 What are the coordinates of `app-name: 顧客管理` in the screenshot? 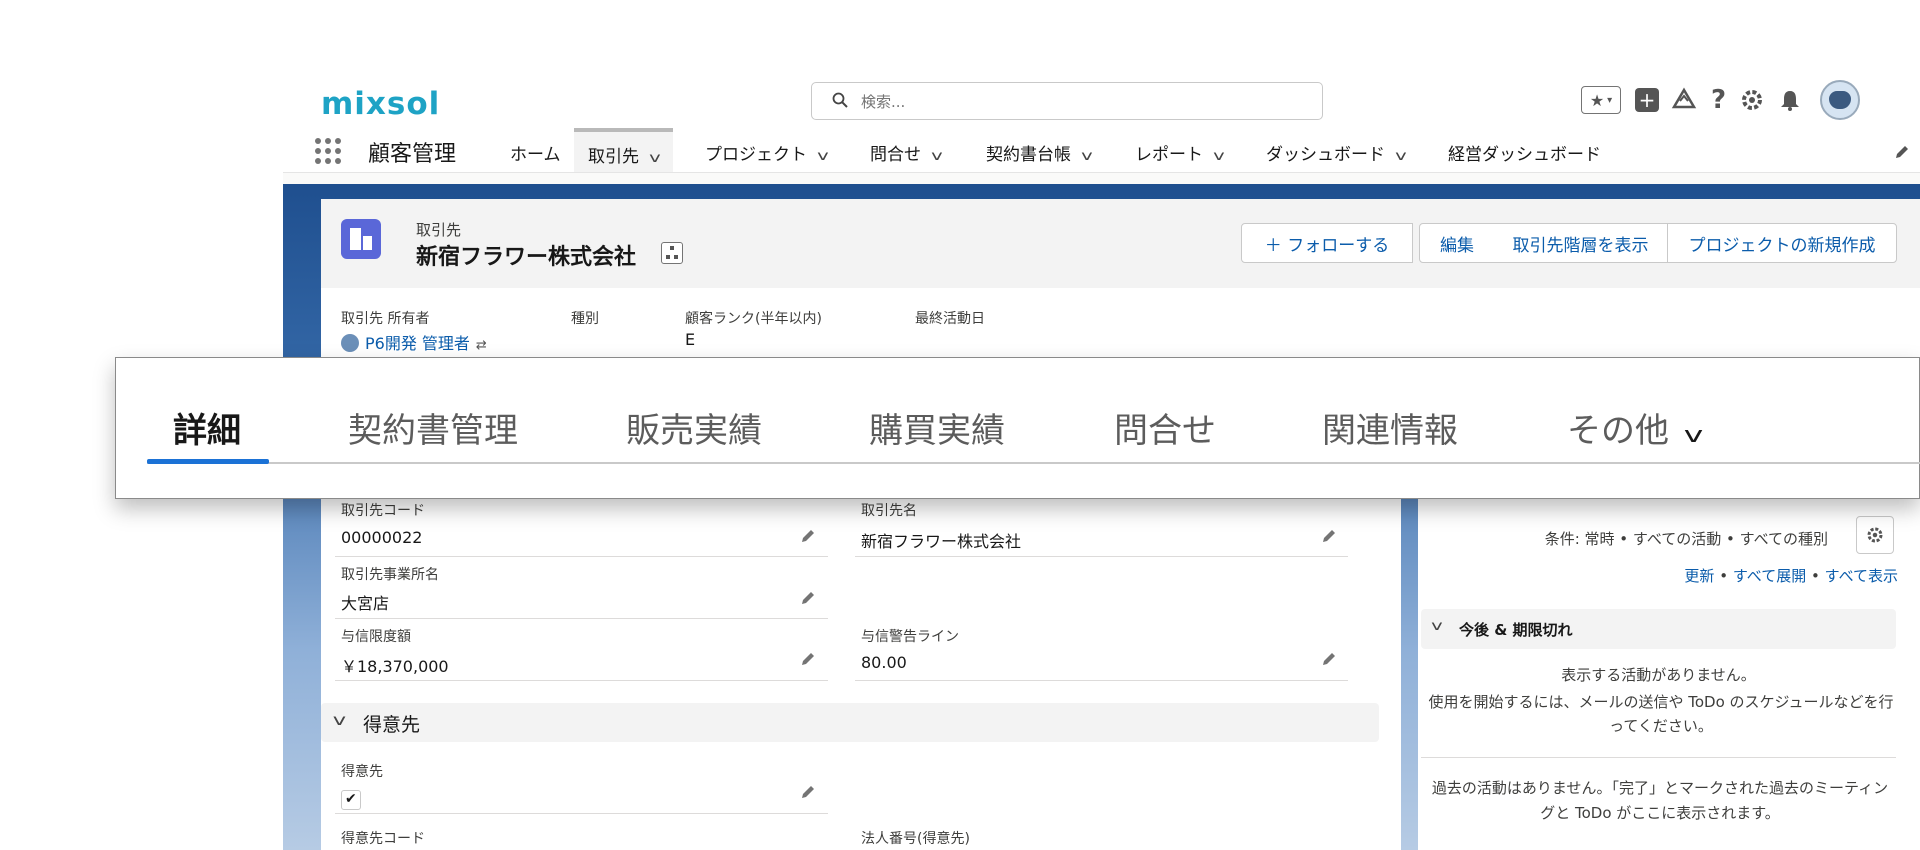 It's located at (412, 154).